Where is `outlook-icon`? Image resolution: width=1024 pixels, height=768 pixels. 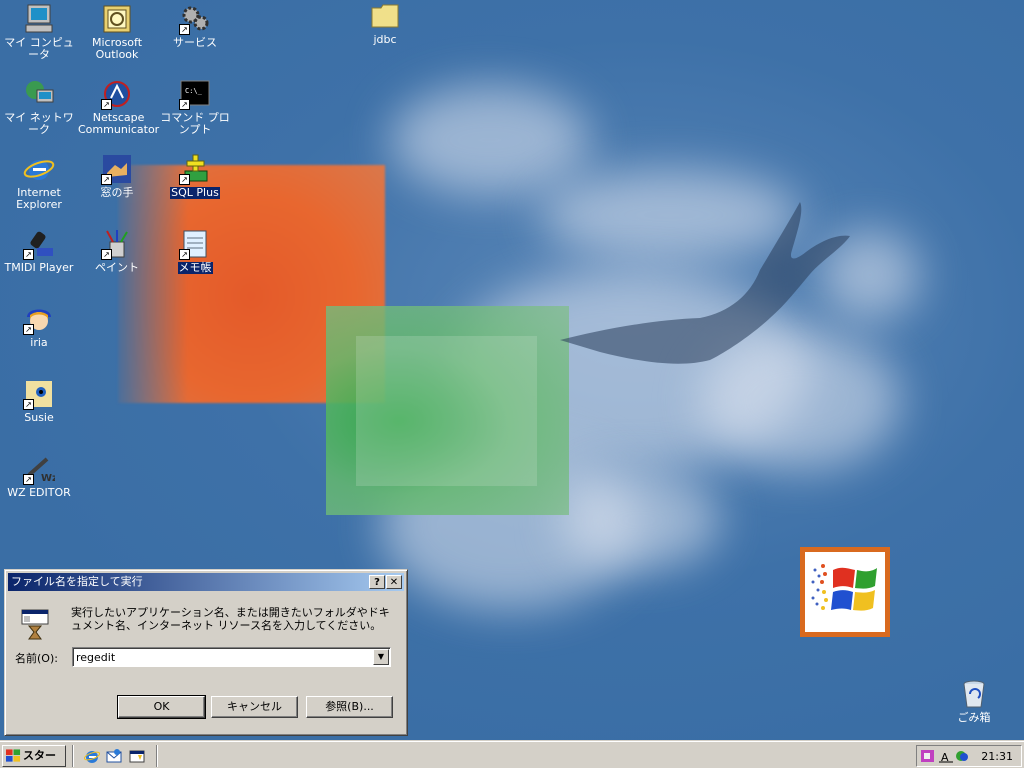
outlook-icon is located at coordinates (117, 19).